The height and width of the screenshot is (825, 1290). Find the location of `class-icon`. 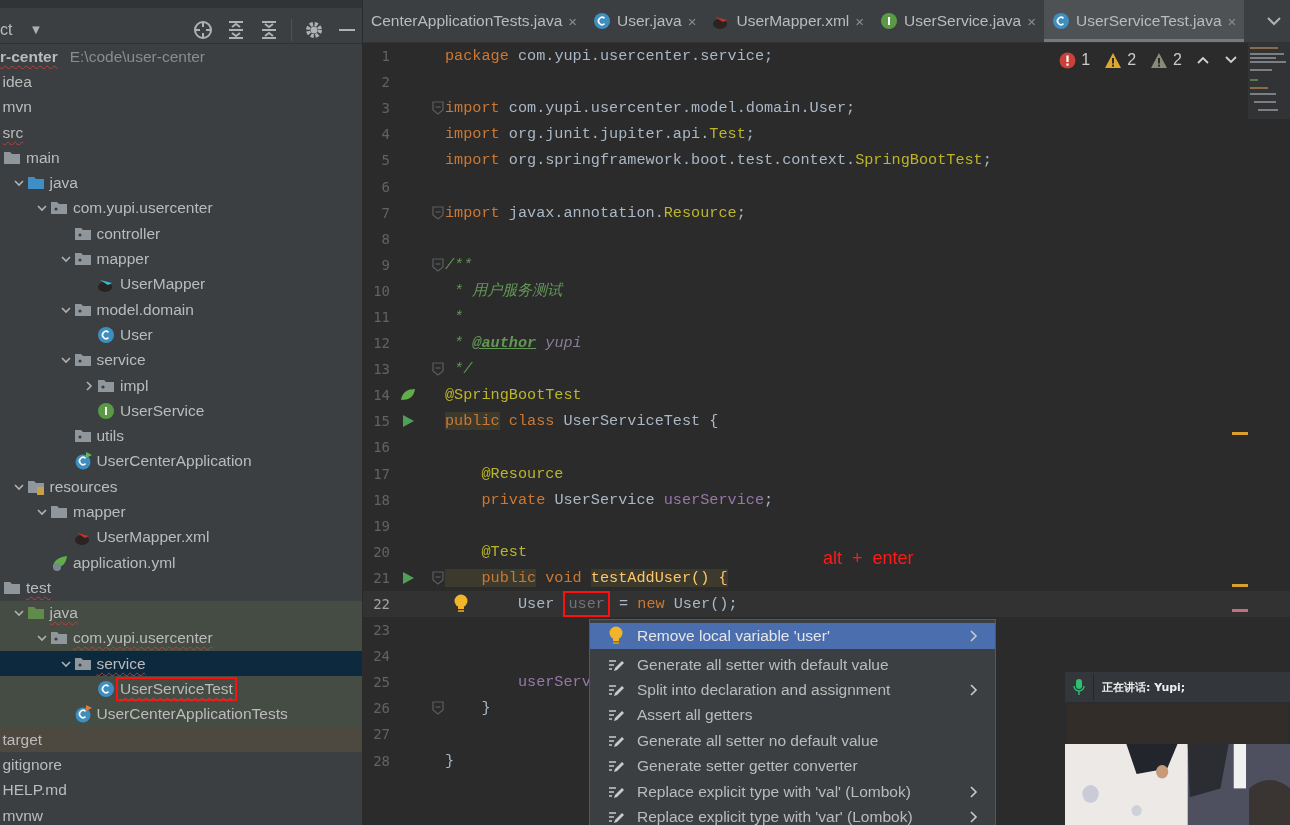

class-icon is located at coordinates (1060, 21).